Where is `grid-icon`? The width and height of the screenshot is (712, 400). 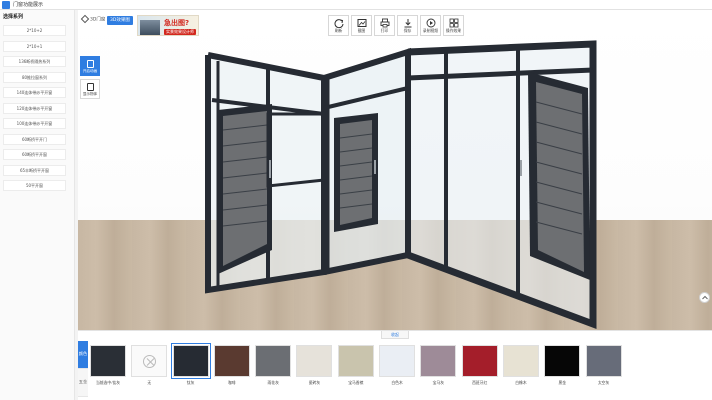 grid-icon is located at coordinates (454, 23).